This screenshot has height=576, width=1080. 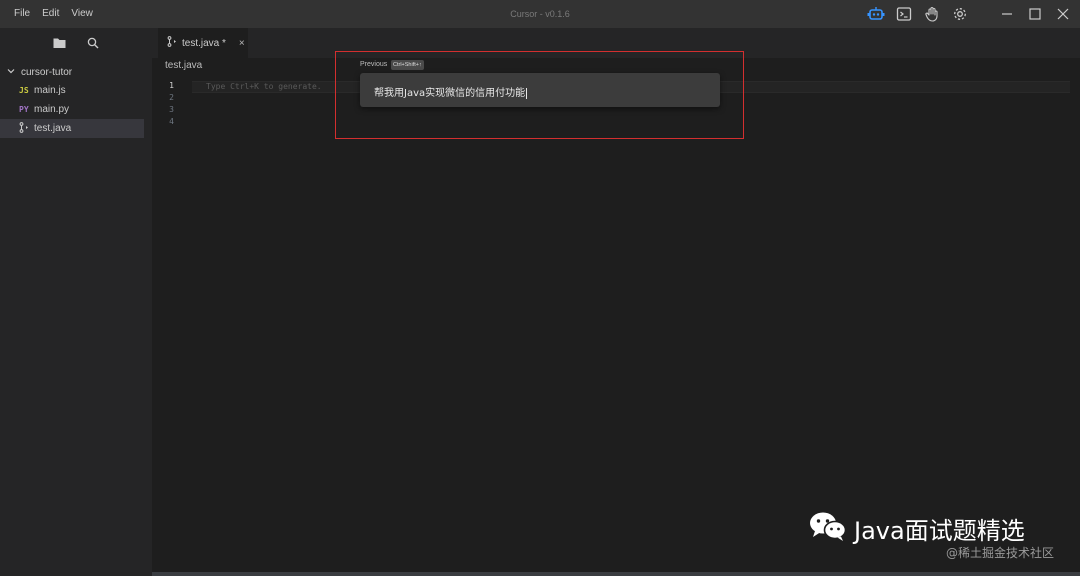 I want to click on previous-label: Previous, so click(x=374, y=64).